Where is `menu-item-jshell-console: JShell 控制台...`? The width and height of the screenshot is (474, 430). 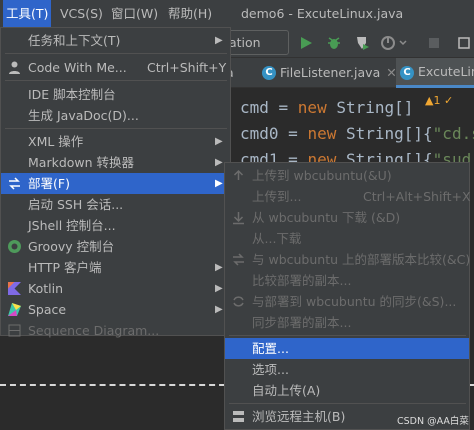 menu-item-jshell-console: JShell 控制台... is located at coordinates (115, 225).